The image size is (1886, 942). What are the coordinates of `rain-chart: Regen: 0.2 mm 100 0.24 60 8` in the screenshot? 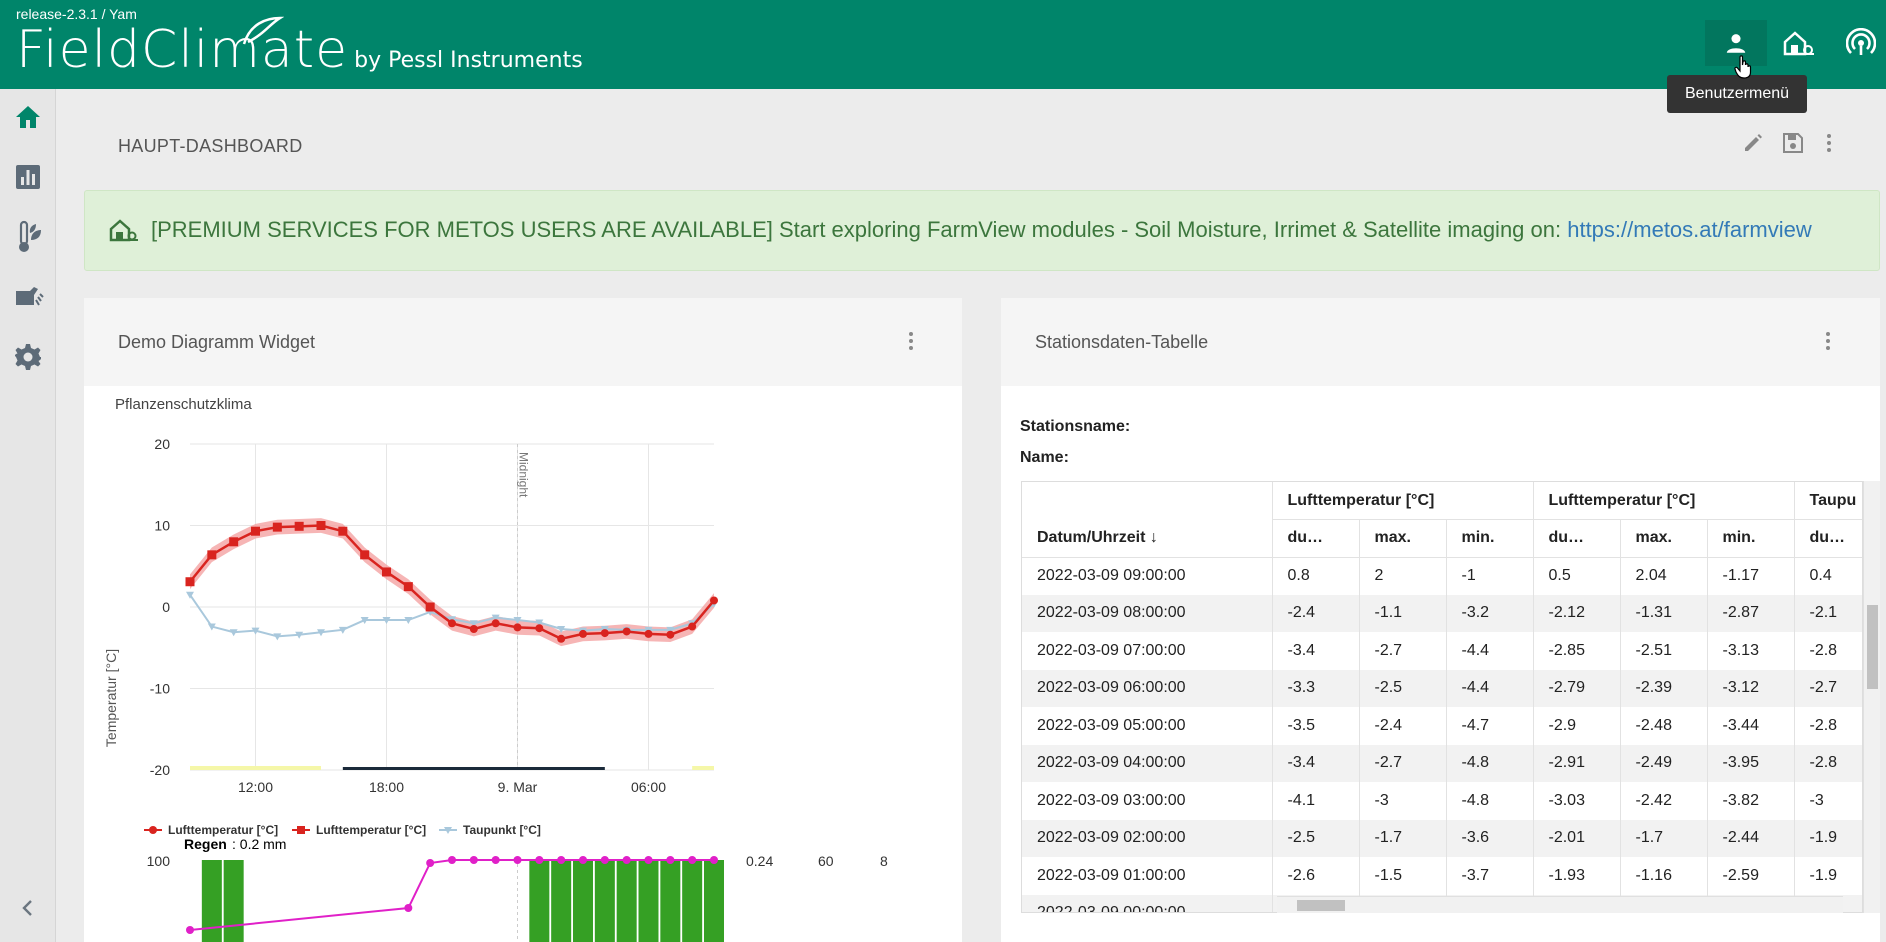 It's located at (517, 889).